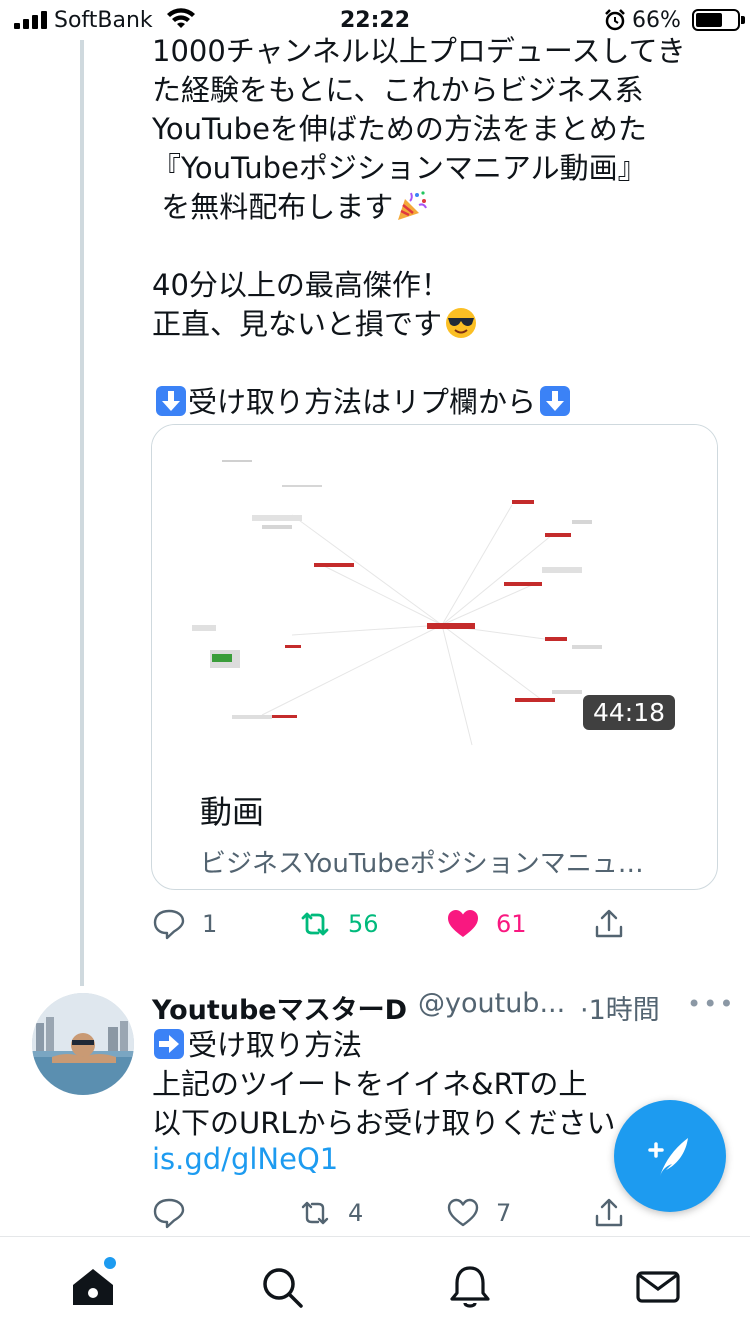  Describe the element at coordinates (245, 1159) in the screenshot. I see `tweet-link: is.gd/glNeQ1` at that location.